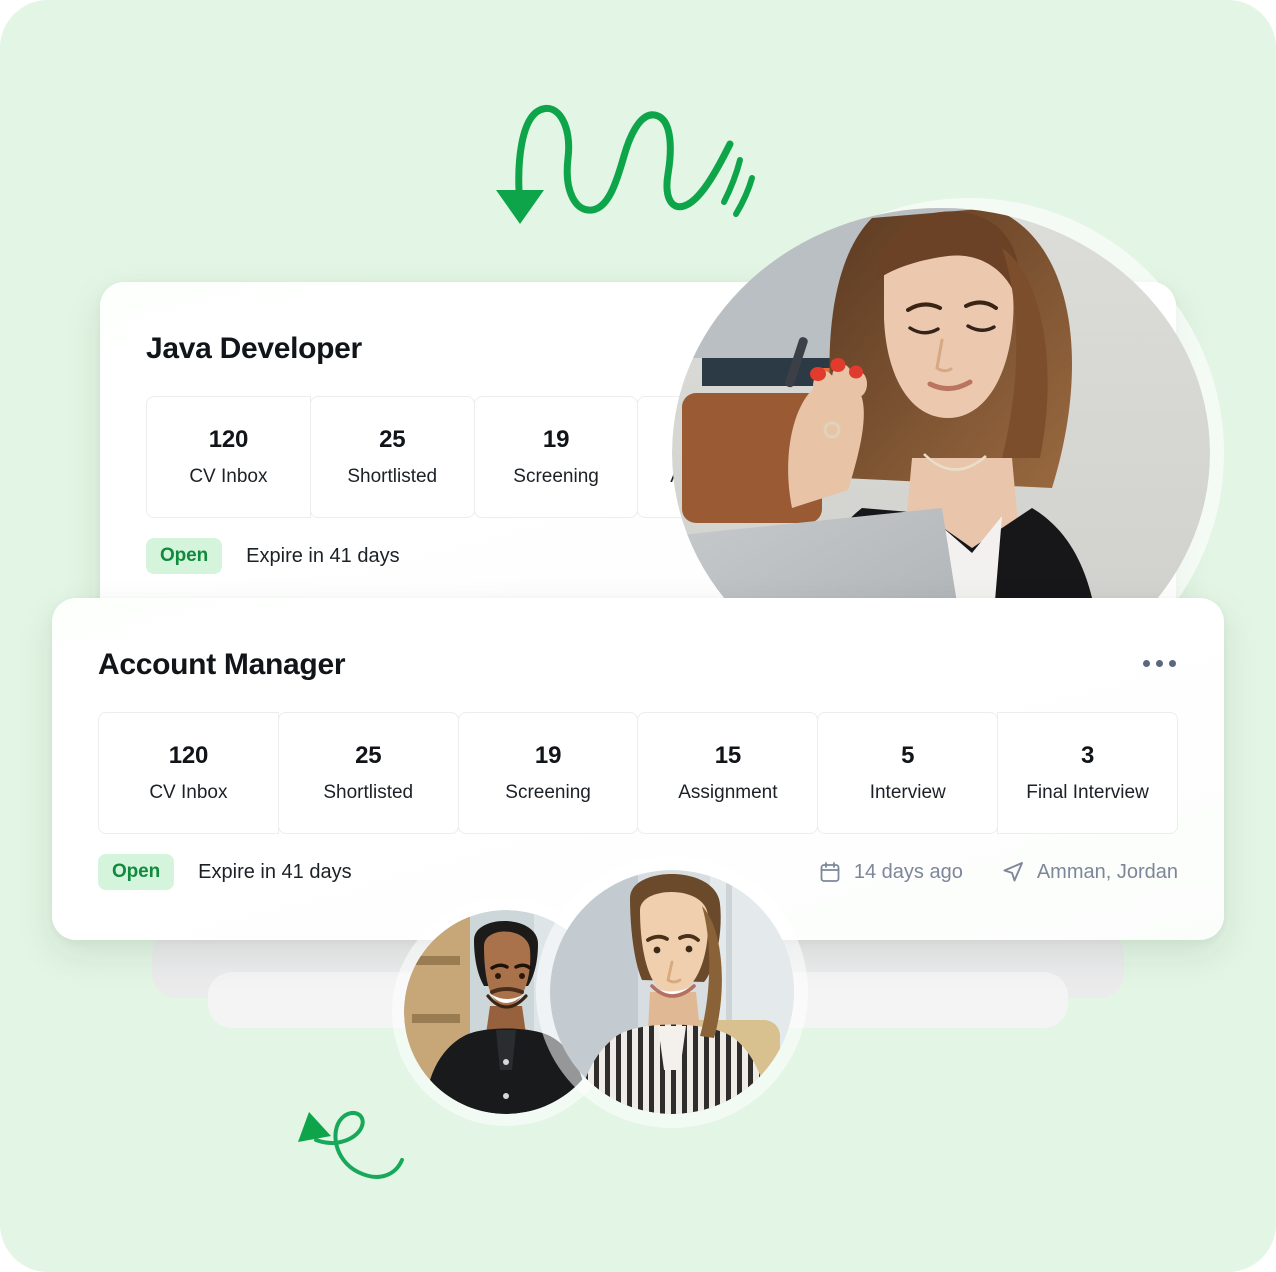 This screenshot has height=1272, width=1276. Describe the element at coordinates (728, 755) in the screenshot. I see `stat-value: 15` at that location.